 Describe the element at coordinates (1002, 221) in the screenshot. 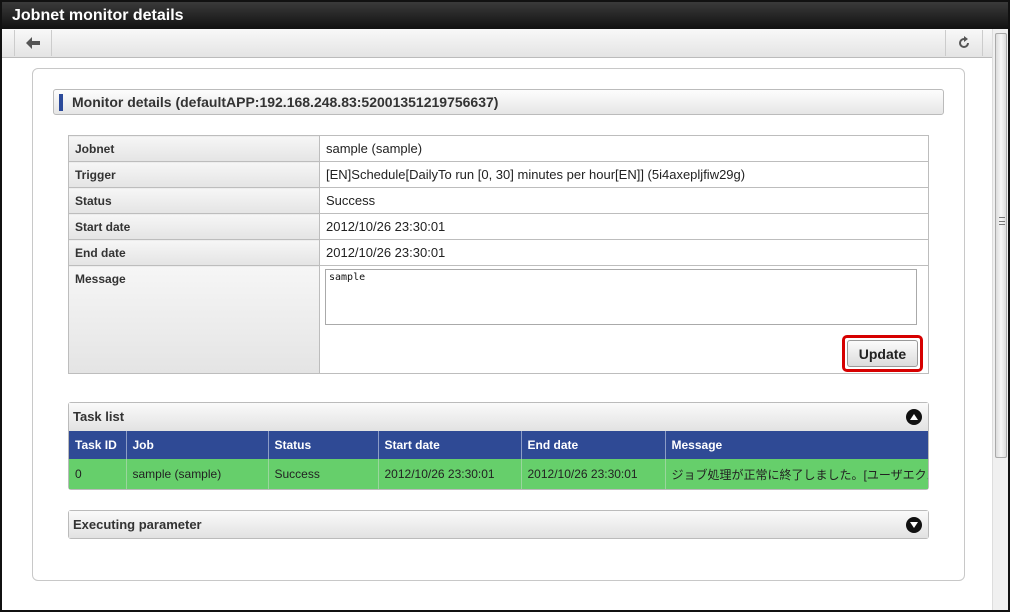

I see `grip-icon` at that location.